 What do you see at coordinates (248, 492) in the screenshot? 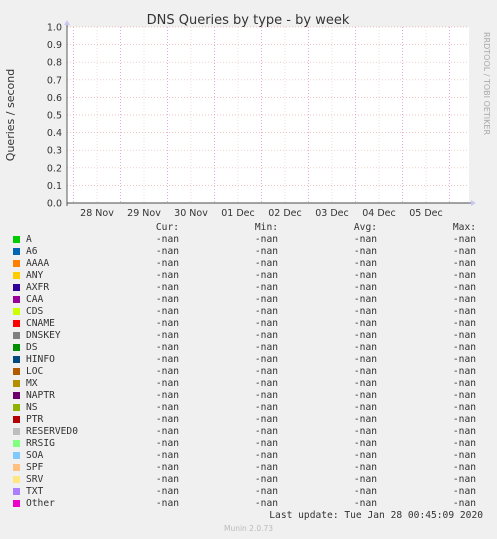
I see `legend-row: TXT -nan -nan -nan -nan` at bounding box center [248, 492].